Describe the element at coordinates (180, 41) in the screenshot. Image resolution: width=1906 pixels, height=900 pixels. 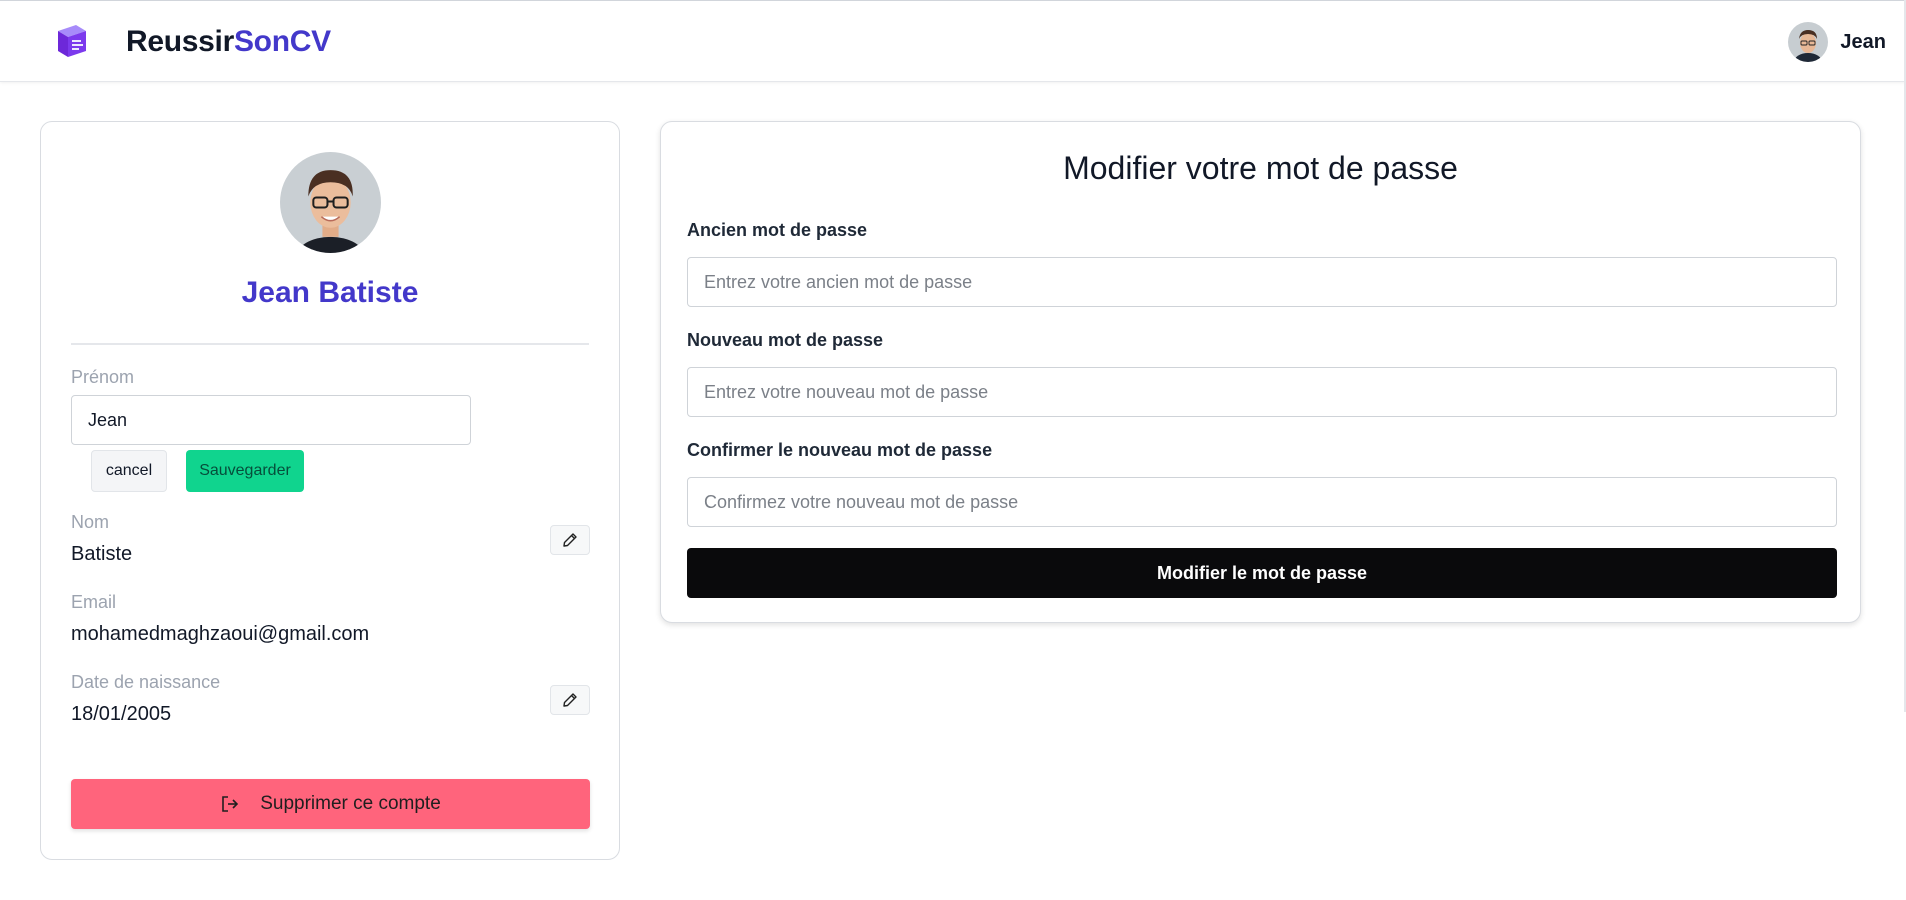
I see `brand-part-1: Reussir` at that location.